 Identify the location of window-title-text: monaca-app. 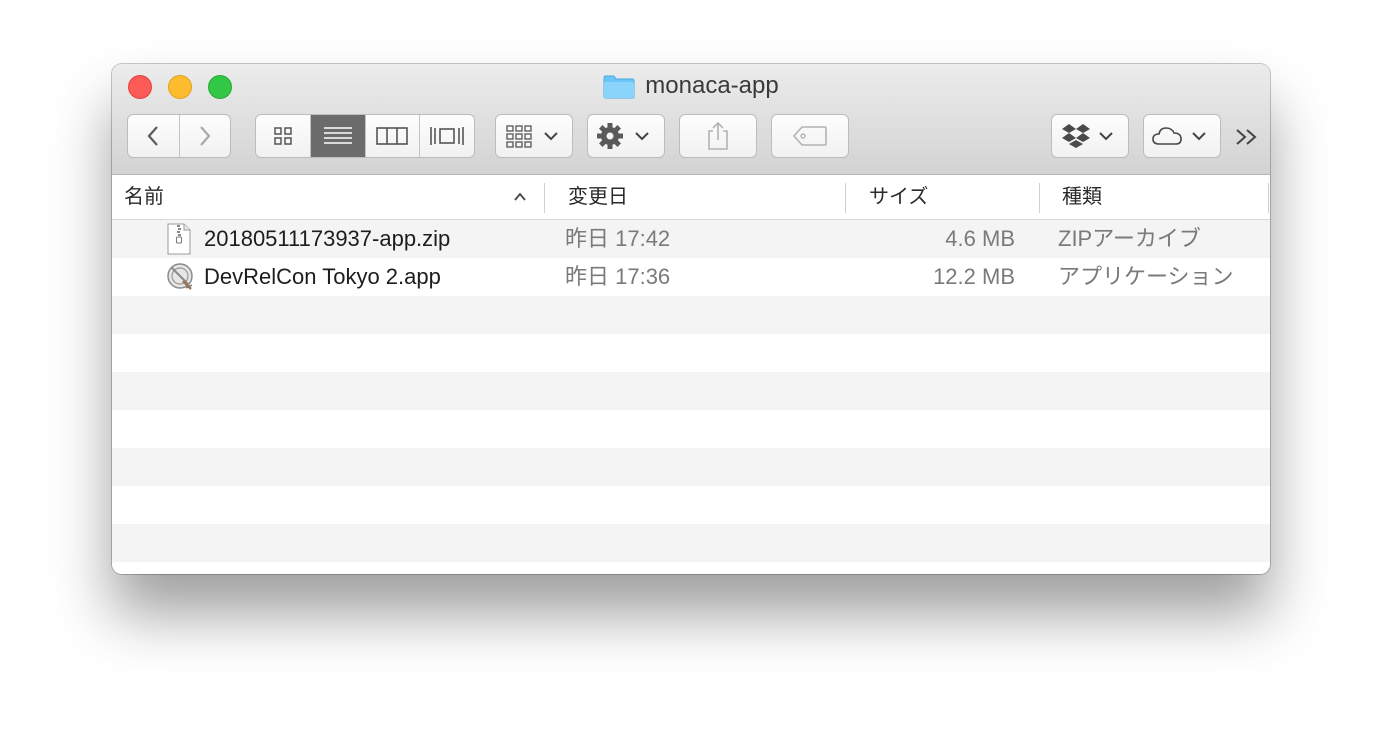
(712, 85).